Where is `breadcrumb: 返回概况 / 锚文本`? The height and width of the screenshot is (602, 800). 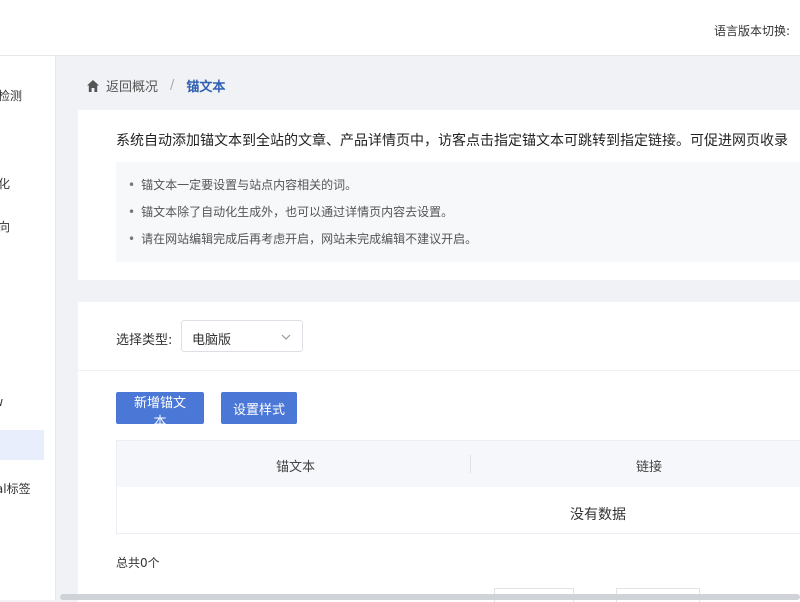 breadcrumb: 返回概况 / 锚文本 is located at coordinates (155, 85).